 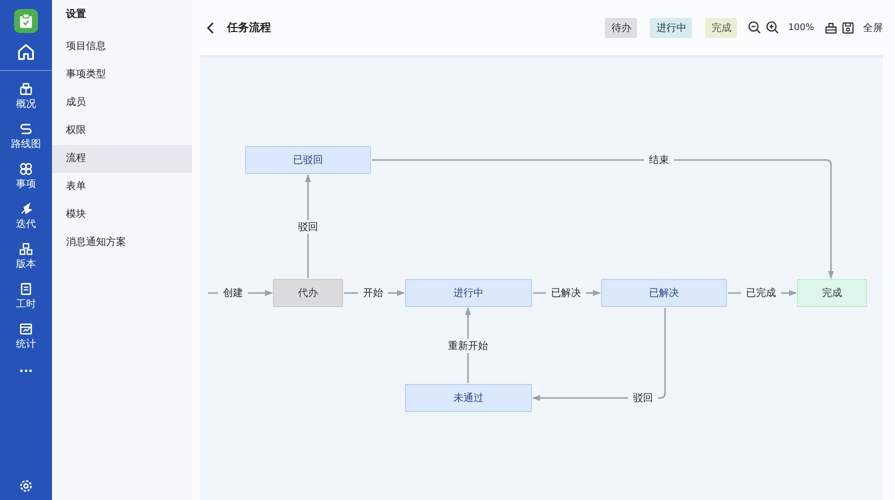 What do you see at coordinates (832, 293) in the screenshot?
I see `flow-node: 完成` at bounding box center [832, 293].